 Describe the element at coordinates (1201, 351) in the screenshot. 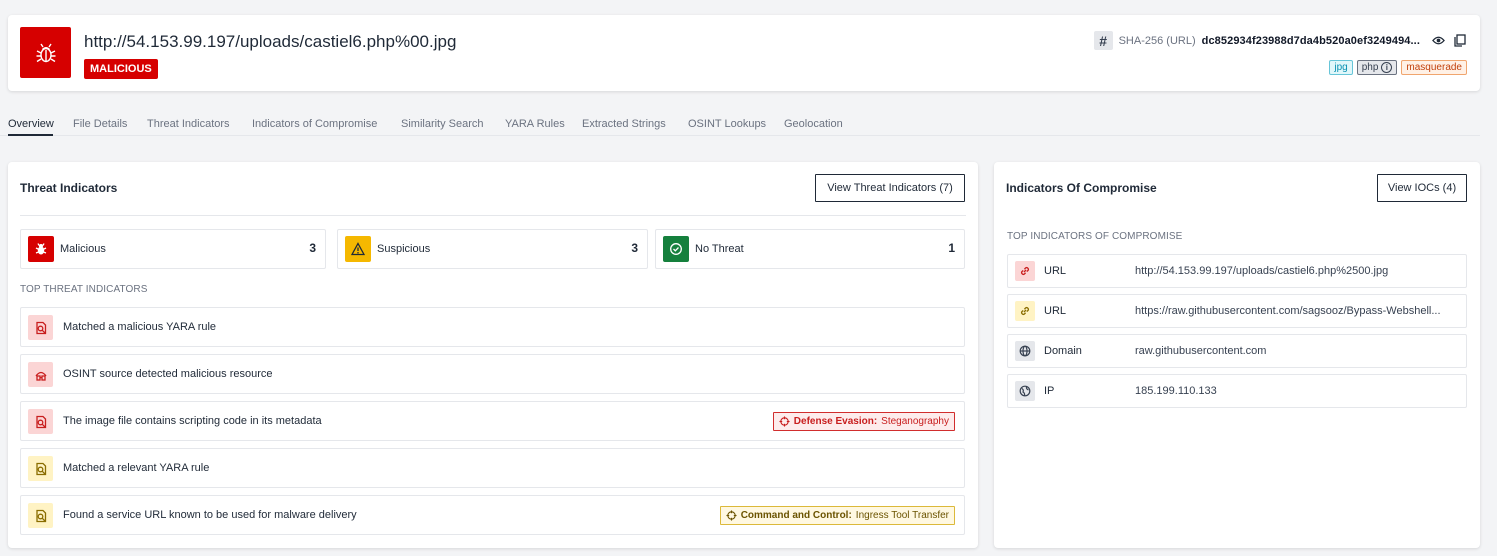

I see `ioc-value: raw.githubusercontent.com` at that location.